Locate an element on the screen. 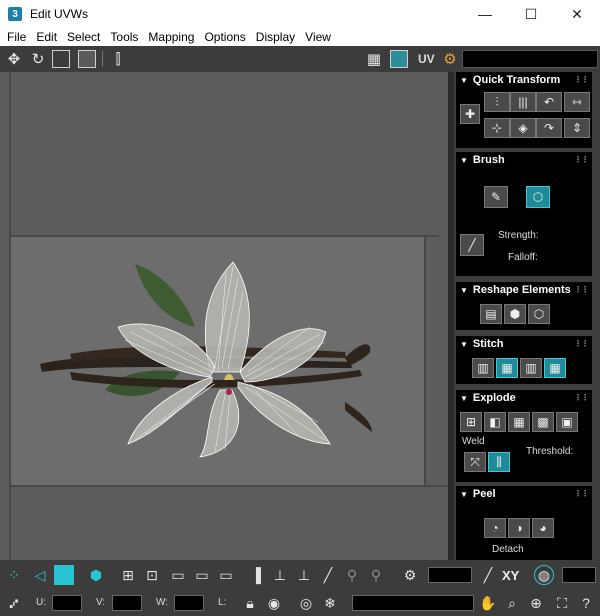 The height and width of the screenshot is (616, 600). peel-header: ▼ Peel ⋮⋮ is located at coordinates (524, 494).